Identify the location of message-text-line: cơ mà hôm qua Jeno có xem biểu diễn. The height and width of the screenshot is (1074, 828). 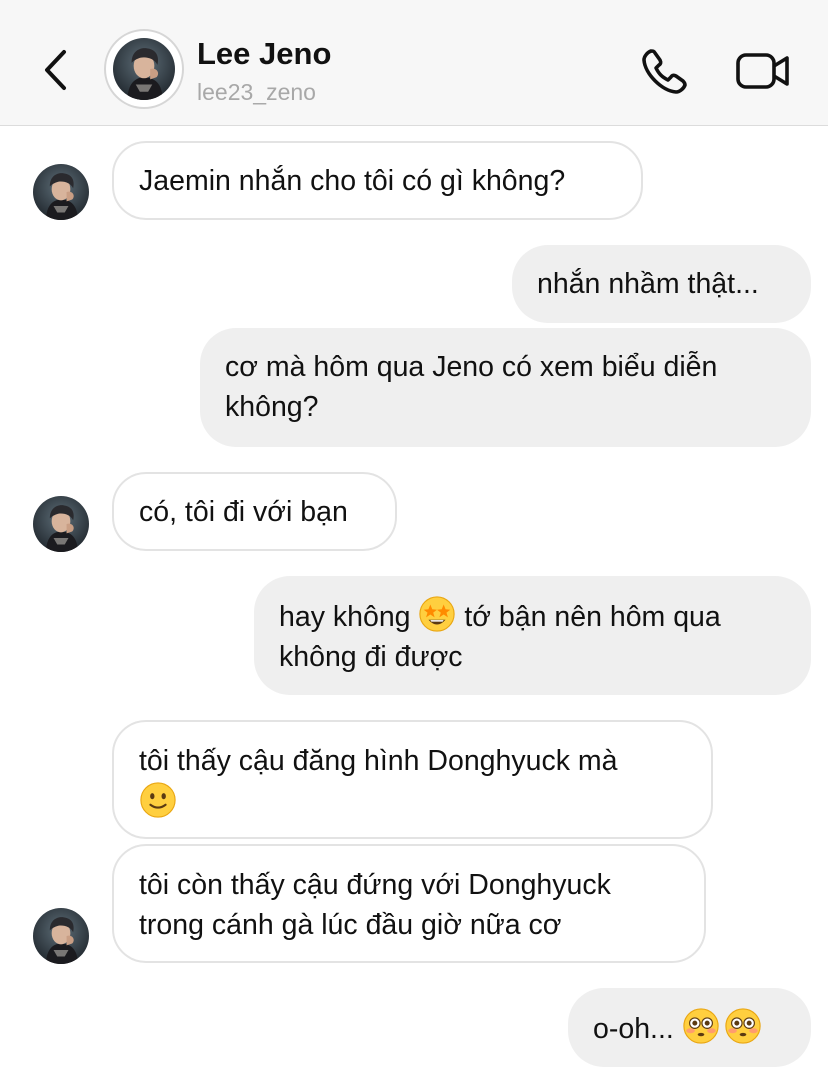
(471, 367).